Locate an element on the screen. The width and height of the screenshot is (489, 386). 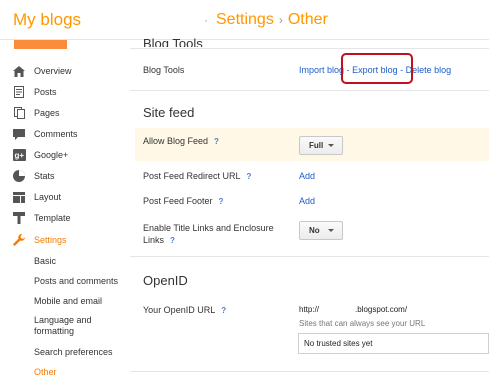
openid-url-text: Your OpenID URL is located at coordinates (179, 310).